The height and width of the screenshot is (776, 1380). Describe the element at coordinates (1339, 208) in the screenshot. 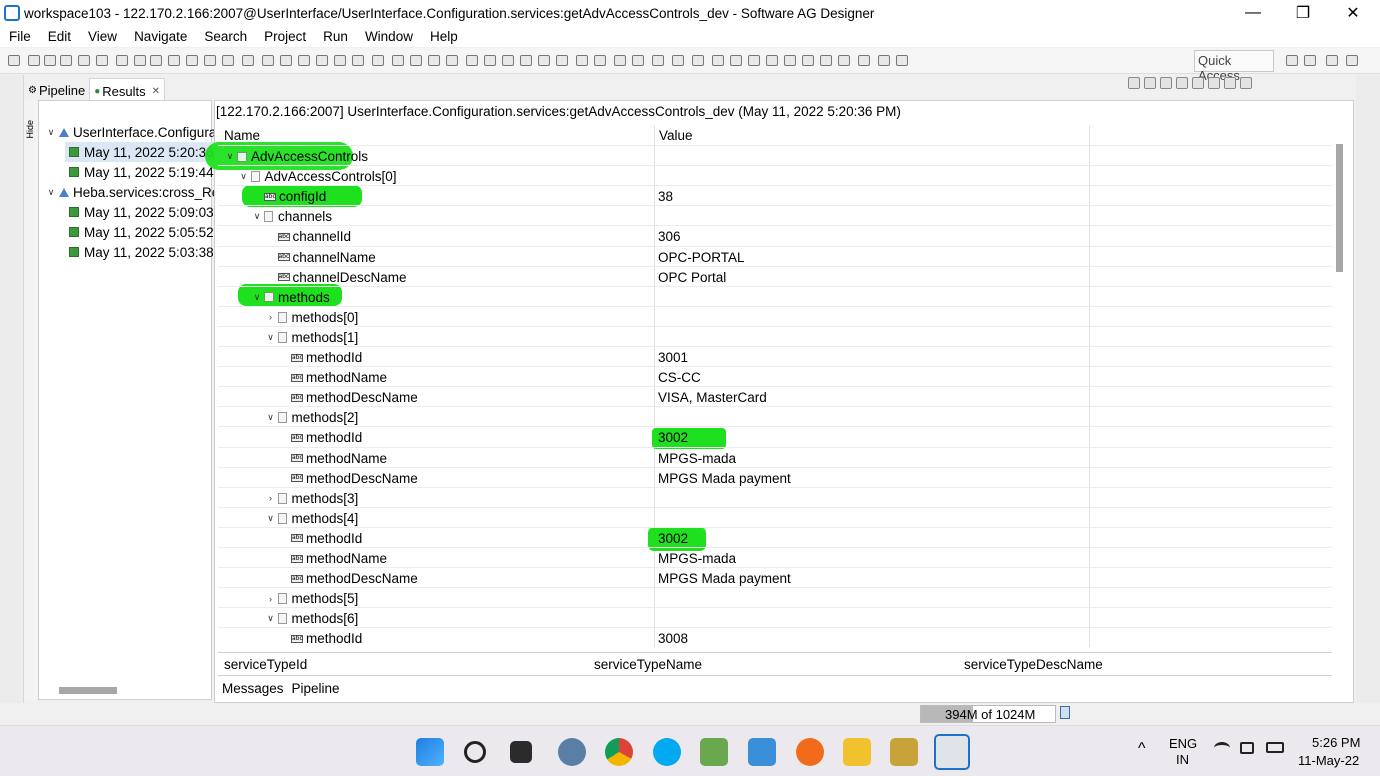

I see `vertical-scrollbar` at that location.